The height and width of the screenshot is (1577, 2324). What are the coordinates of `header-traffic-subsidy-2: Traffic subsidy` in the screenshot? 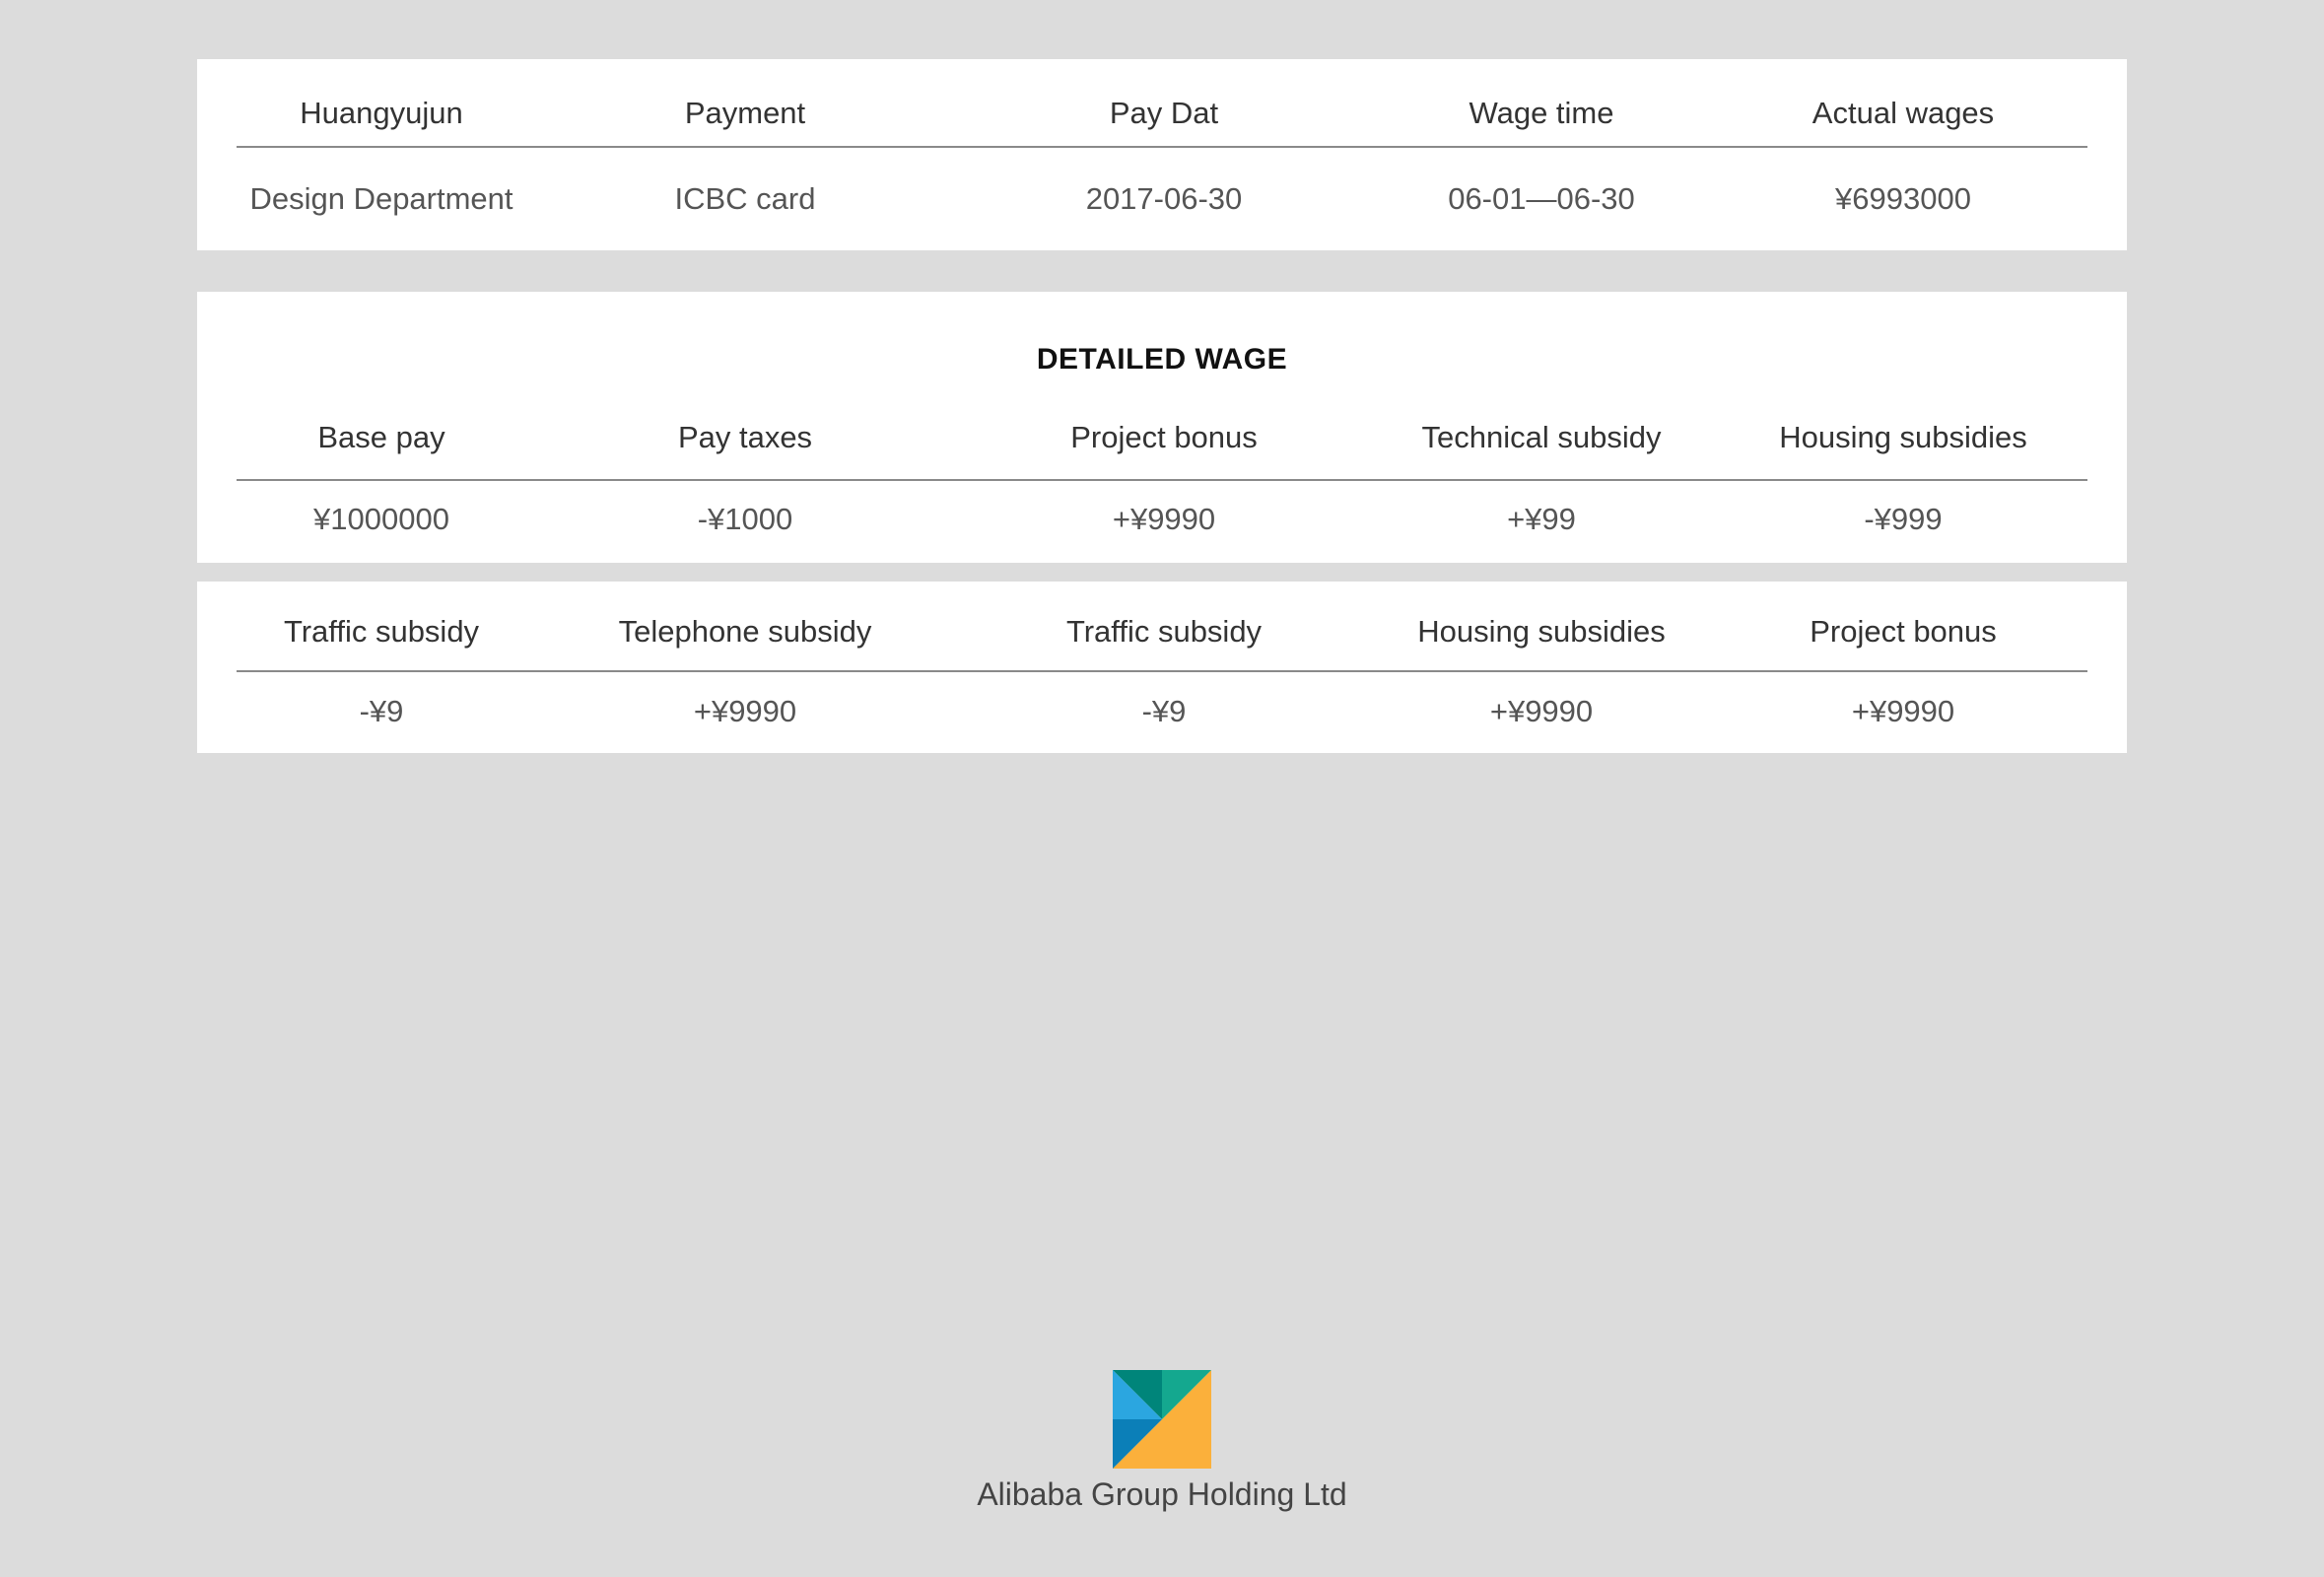 It's located at (1164, 631).